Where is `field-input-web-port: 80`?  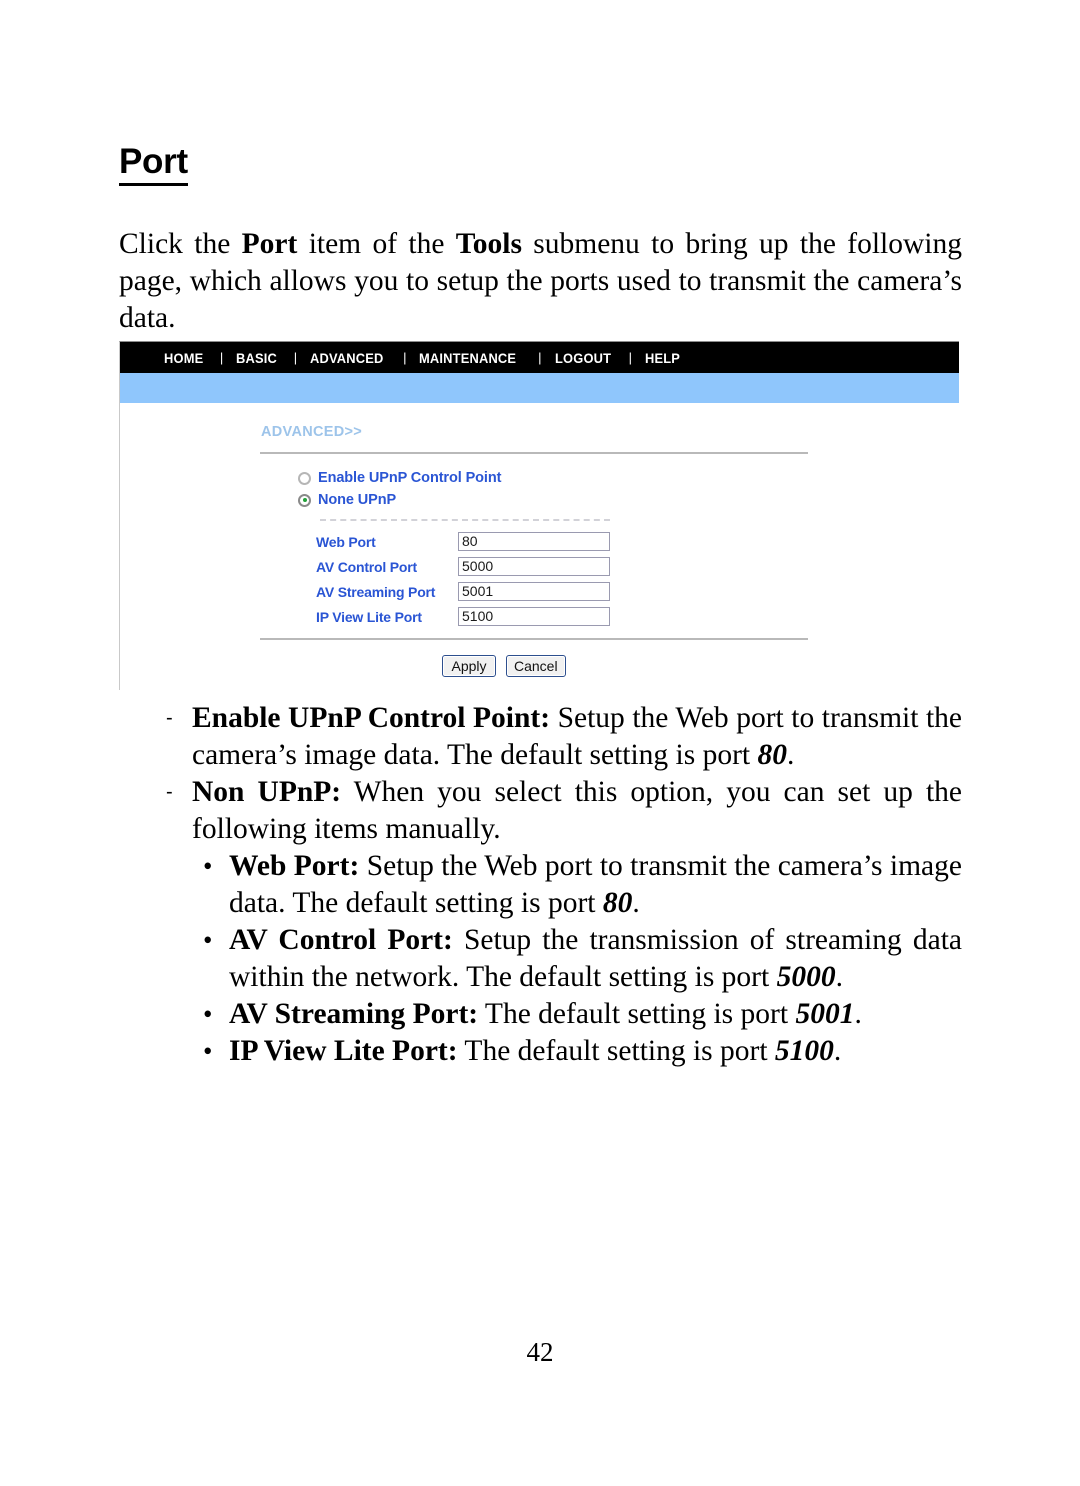 field-input-web-port: 80 is located at coordinates (534, 541).